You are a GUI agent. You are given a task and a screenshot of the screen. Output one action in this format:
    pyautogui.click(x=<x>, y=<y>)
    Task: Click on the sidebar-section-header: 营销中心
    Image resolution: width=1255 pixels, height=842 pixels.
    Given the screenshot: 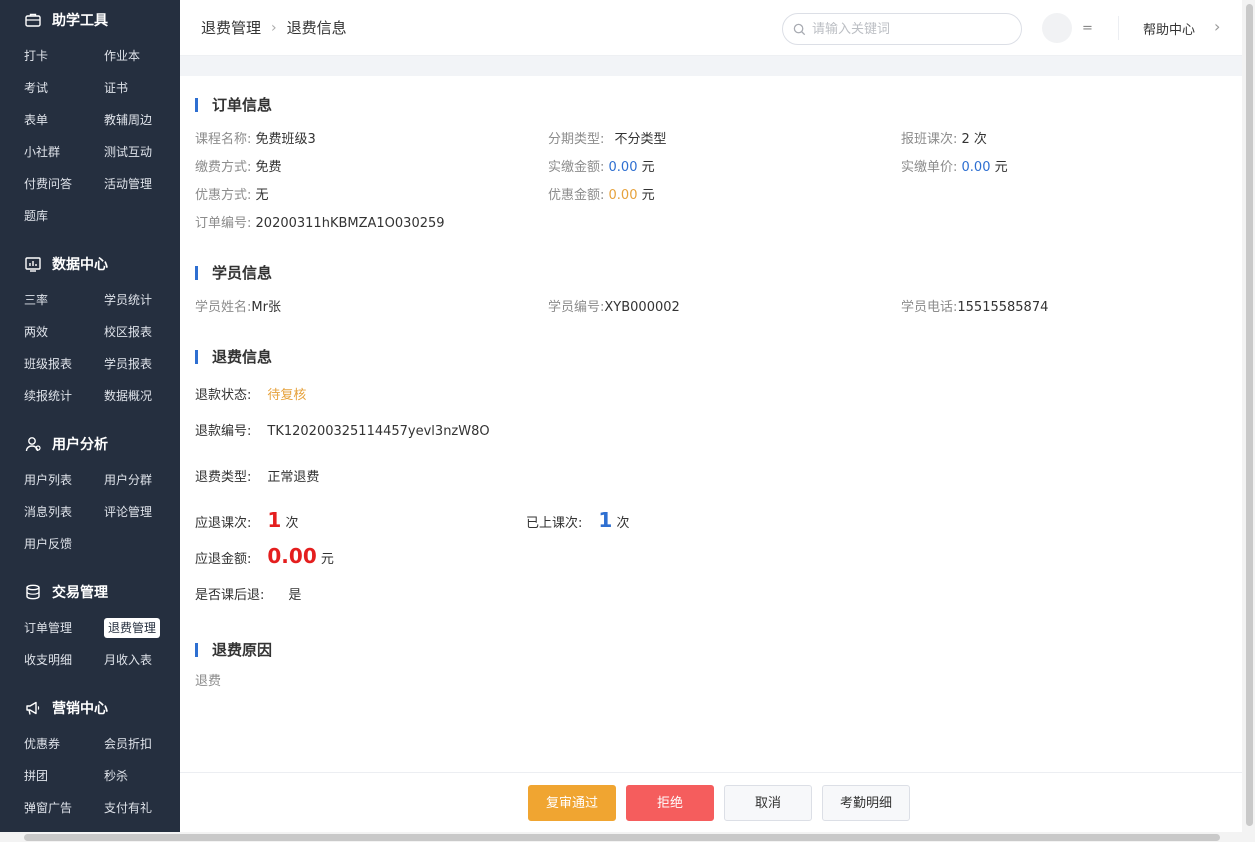 What is the action you would take?
    pyautogui.click(x=102, y=708)
    